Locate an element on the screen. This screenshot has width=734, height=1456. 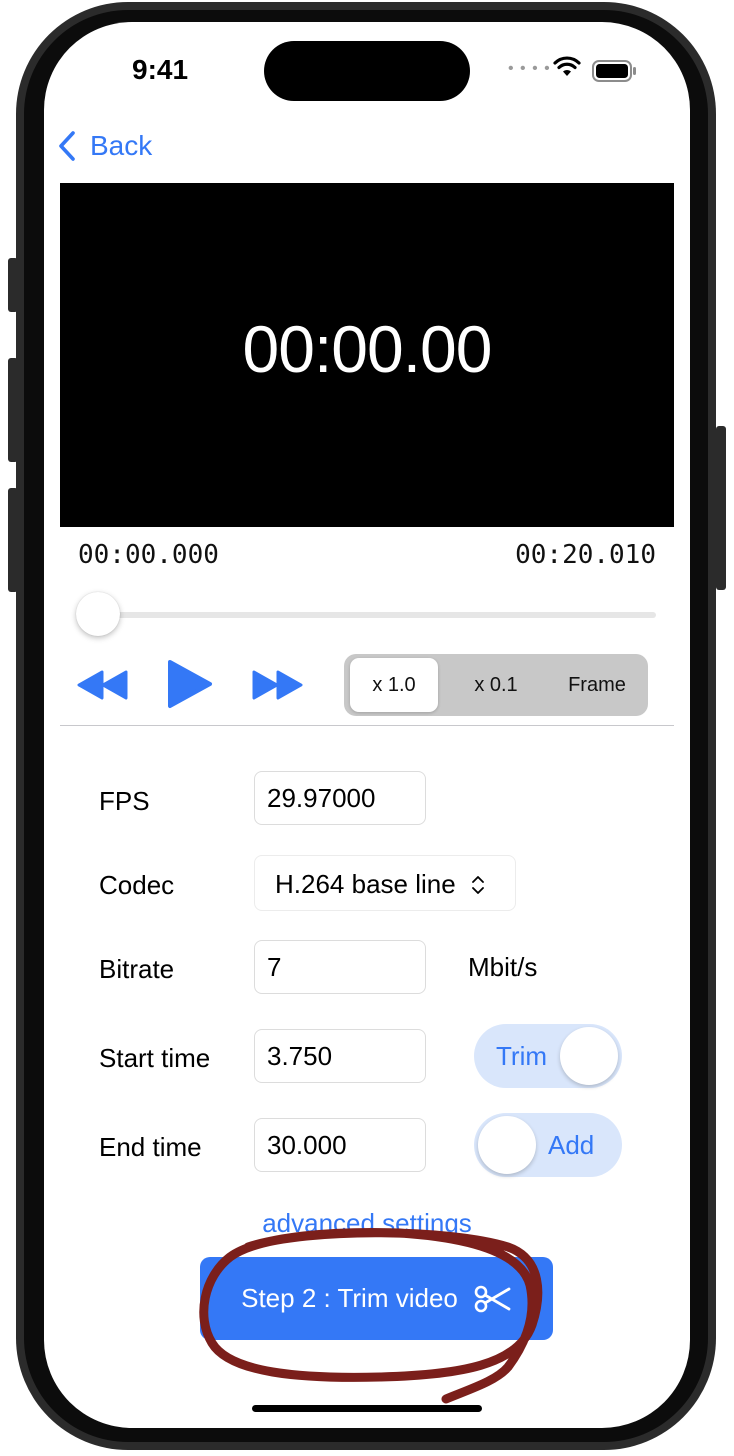
cellular-signal-icon: • • • • is located at coordinates (529, 68).